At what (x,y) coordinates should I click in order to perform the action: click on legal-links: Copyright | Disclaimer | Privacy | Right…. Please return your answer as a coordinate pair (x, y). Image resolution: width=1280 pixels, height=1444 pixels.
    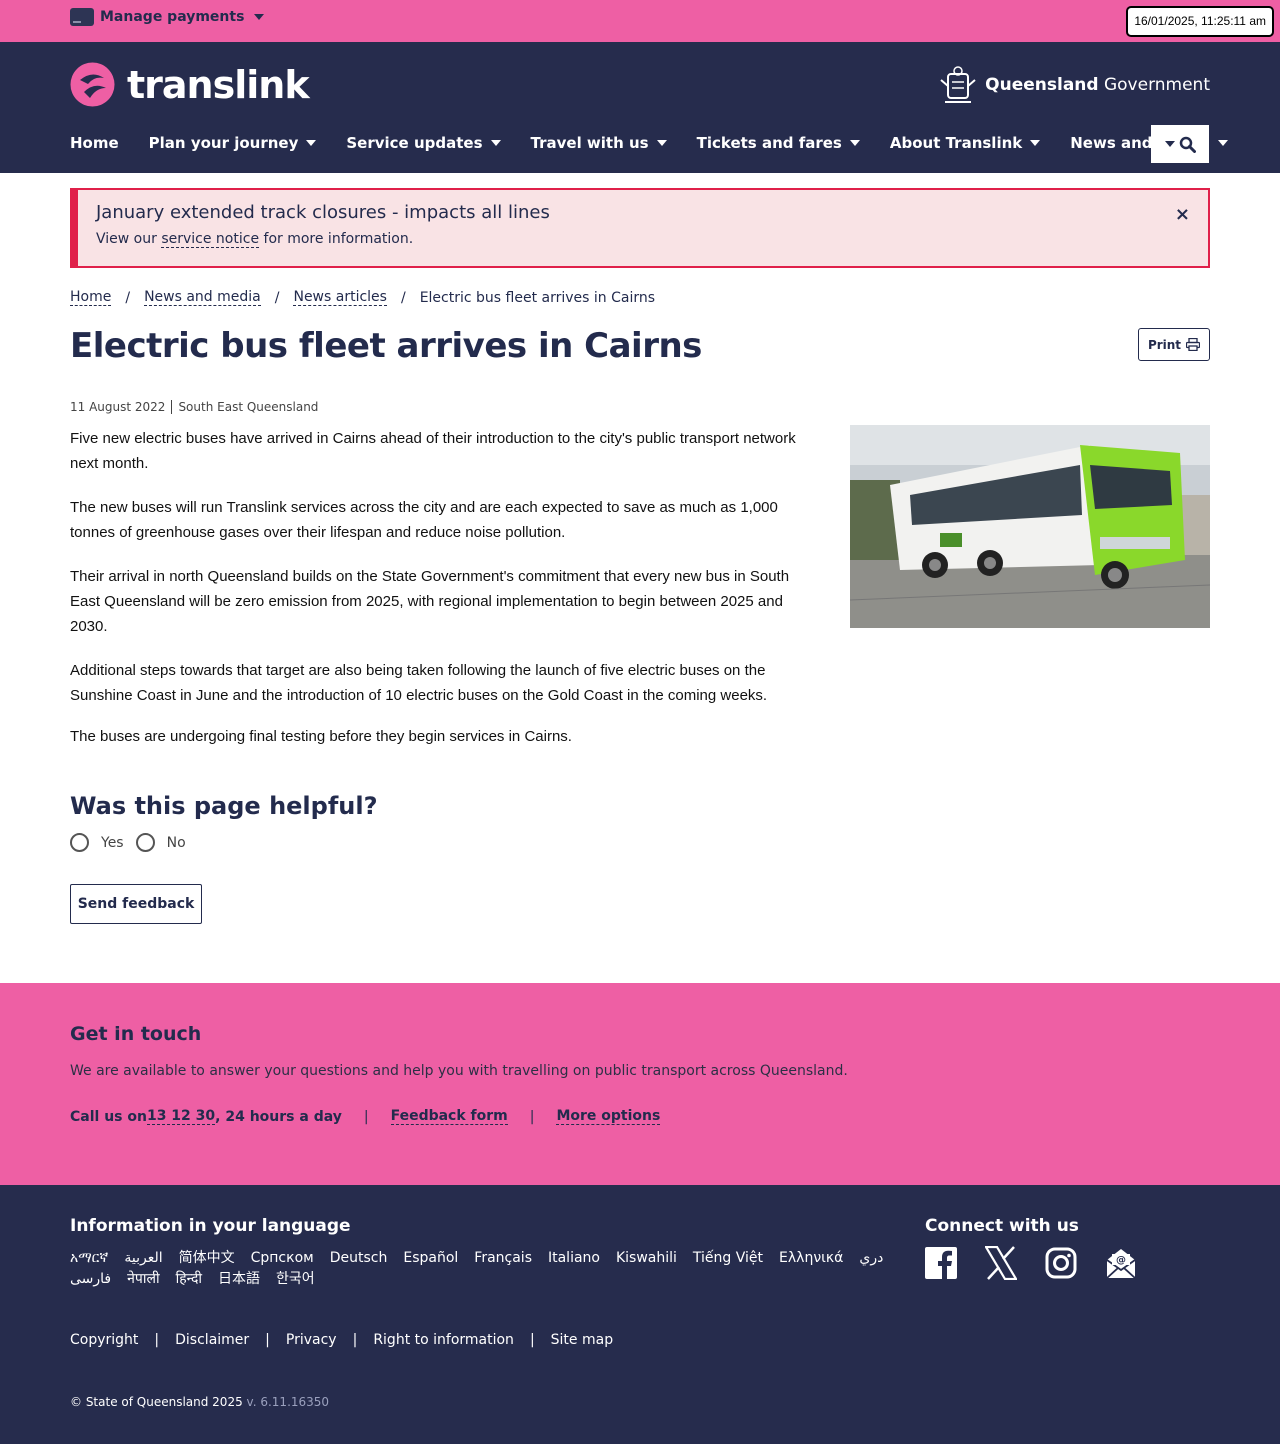
    Looking at the image, I should click on (341, 1340).